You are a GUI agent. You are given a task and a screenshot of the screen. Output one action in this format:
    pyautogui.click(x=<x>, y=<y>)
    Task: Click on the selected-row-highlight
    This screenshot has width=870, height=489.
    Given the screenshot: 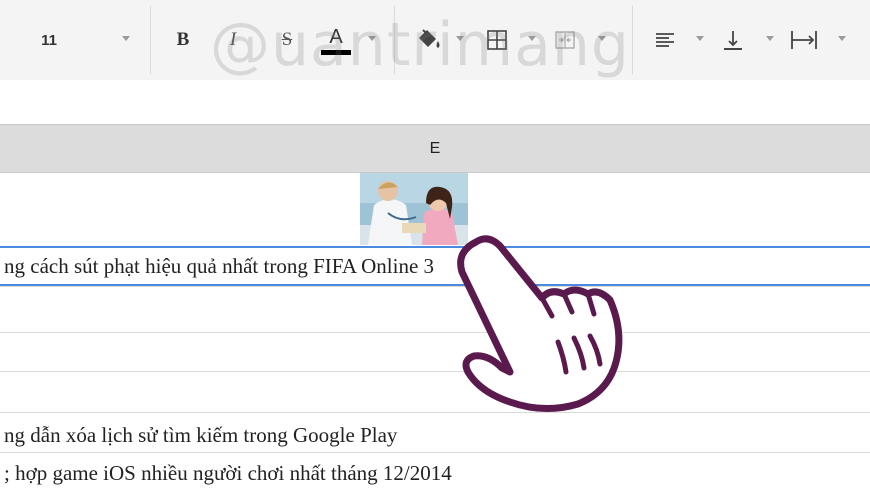 What is the action you would take?
    pyautogui.click(x=435, y=266)
    